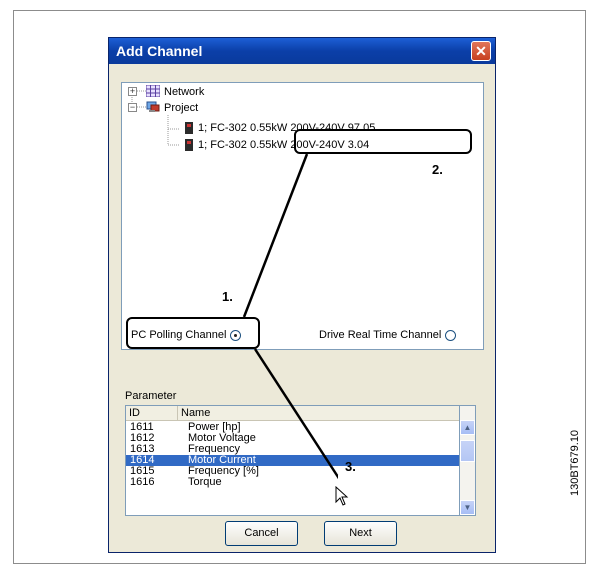  What do you see at coordinates (437, 169) in the screenshot?
I see `callout-step-2: 2.` at bounding box center [437, 169].